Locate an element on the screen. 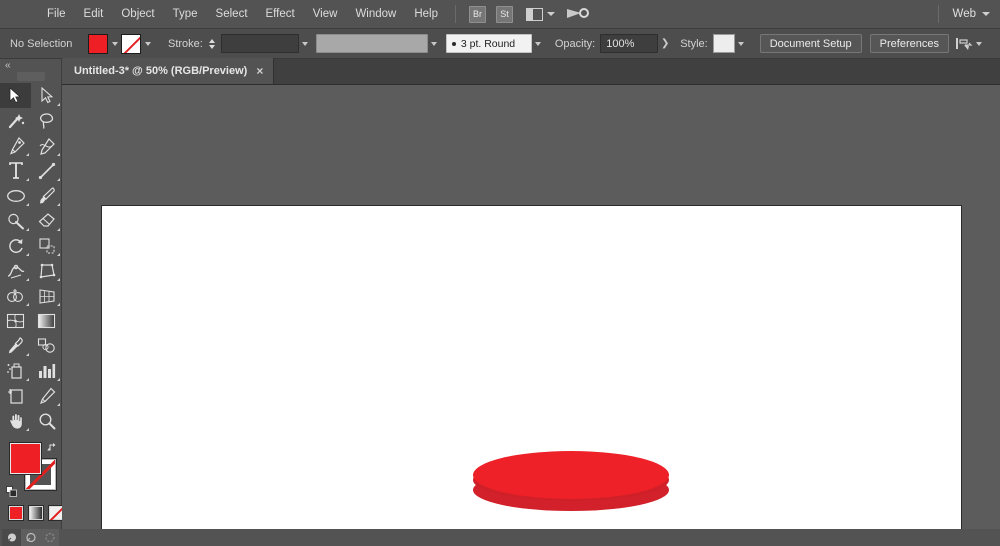 This screenshot has height=546, width=1000. paintbrush-tool is located at coordinates (46, 195).